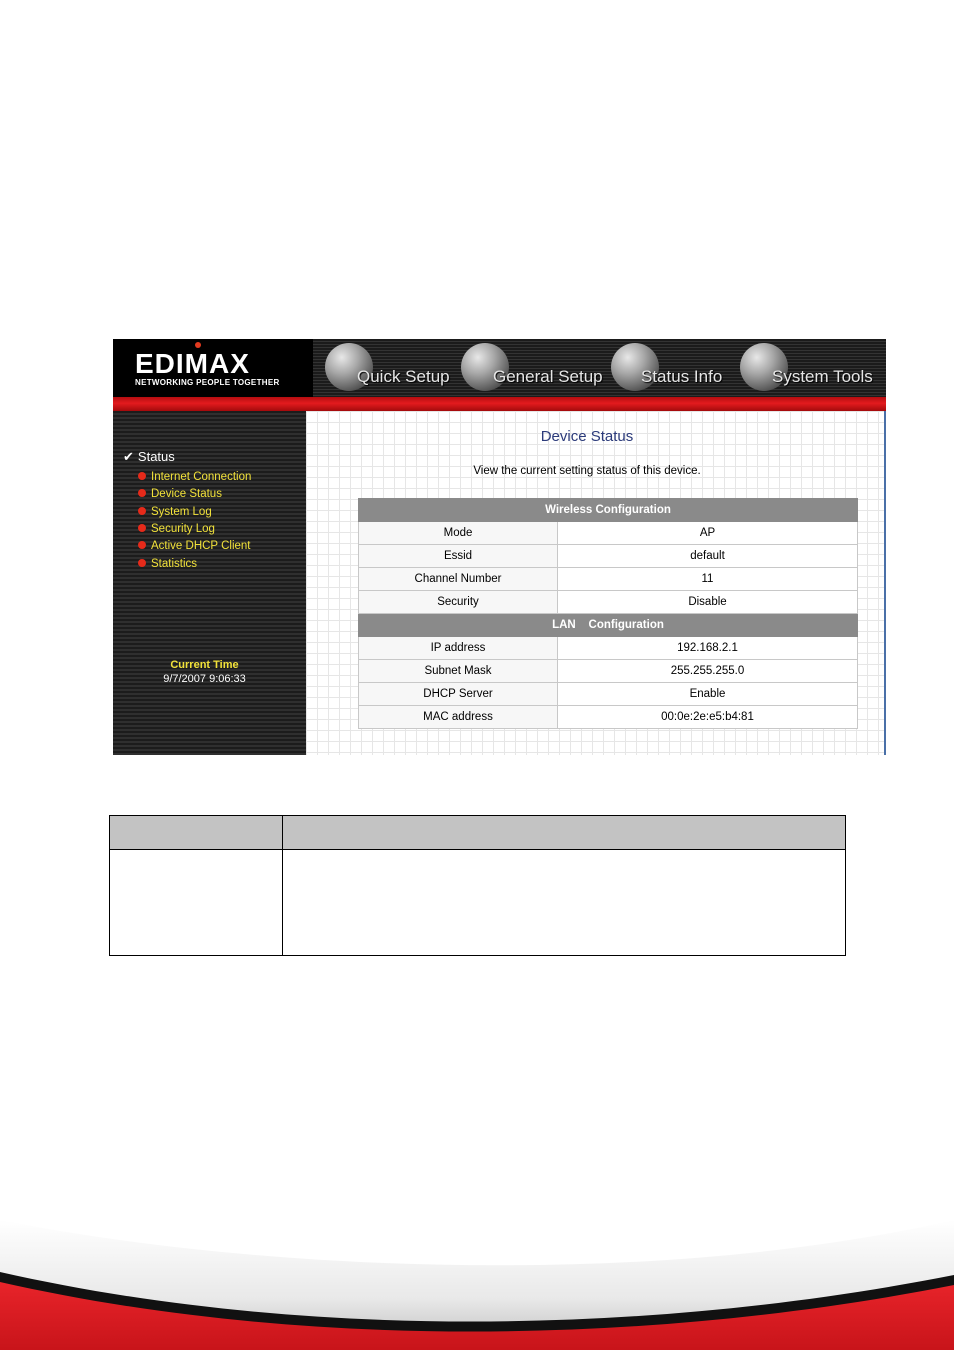  Describe the element at coordinates (458, 579) in the screenshot. I see `row-label: Channel Number` at that location.